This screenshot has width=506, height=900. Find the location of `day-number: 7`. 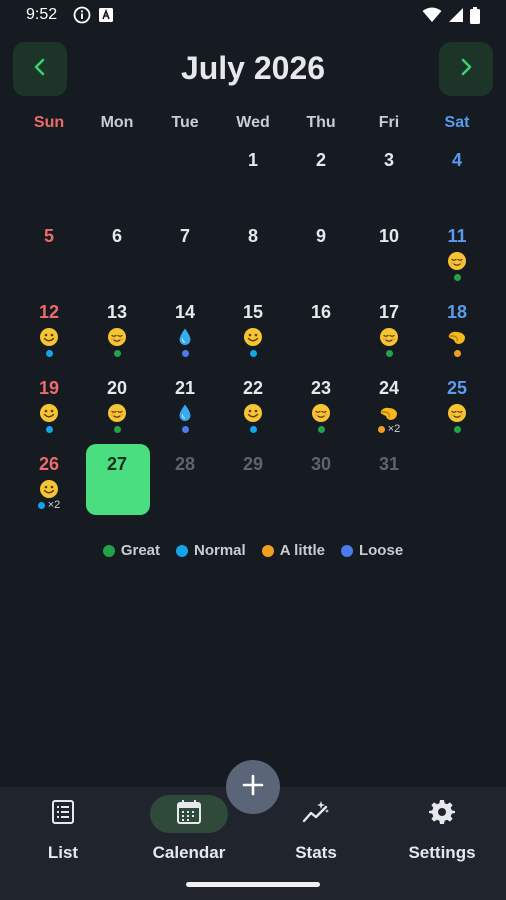

day-number: 7 is located at coordinates (184, 236).